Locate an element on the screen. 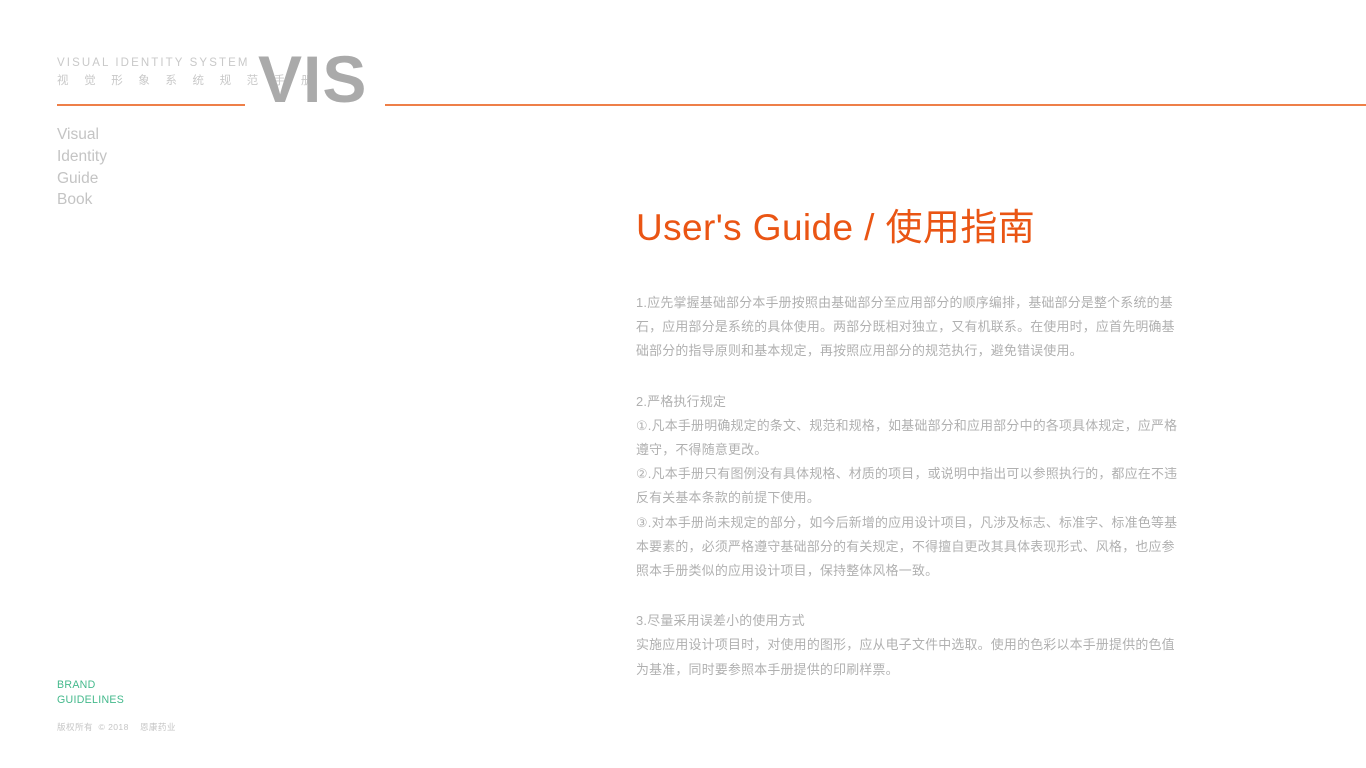  sidebar-wordmark: Visual Identity Guide Book is located at coordinates (82, 167).